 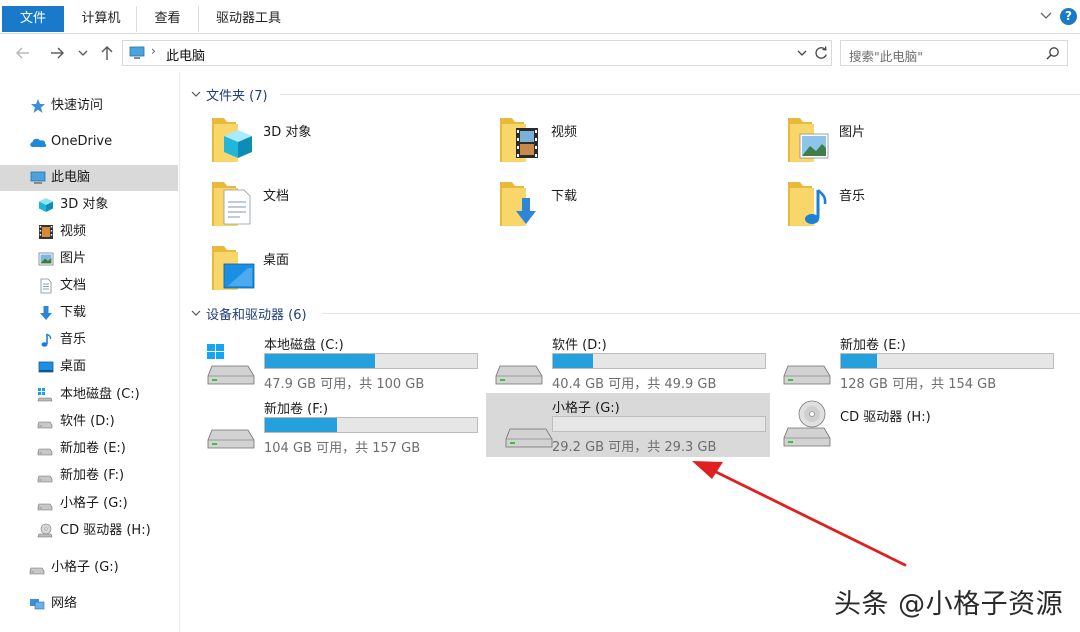 I want to click on tab-file: 文件, so click(x=33, y=19).